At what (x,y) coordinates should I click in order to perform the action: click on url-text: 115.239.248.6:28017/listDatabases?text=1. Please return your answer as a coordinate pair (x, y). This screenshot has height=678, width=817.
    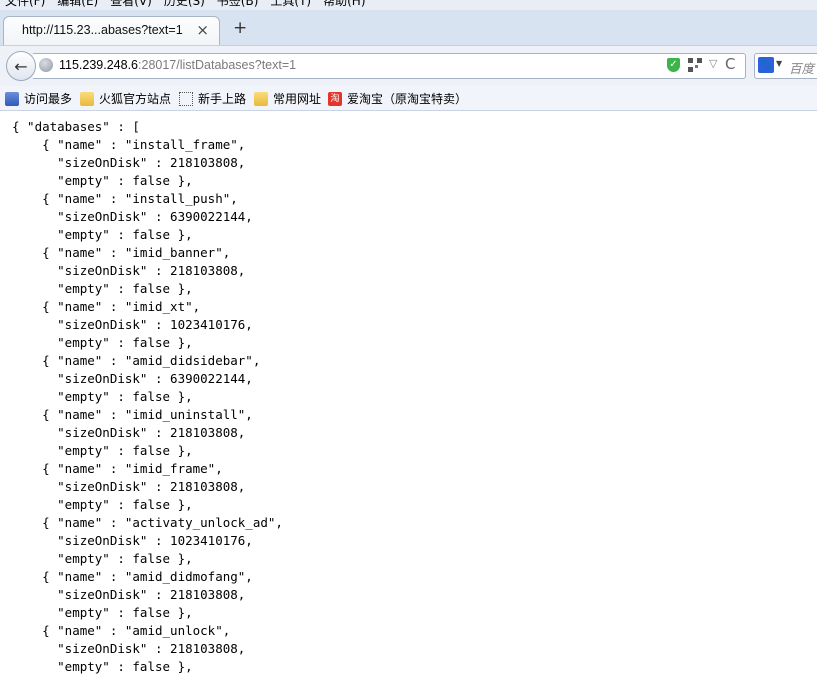
    Looking at the image, I should click on (177, 65).